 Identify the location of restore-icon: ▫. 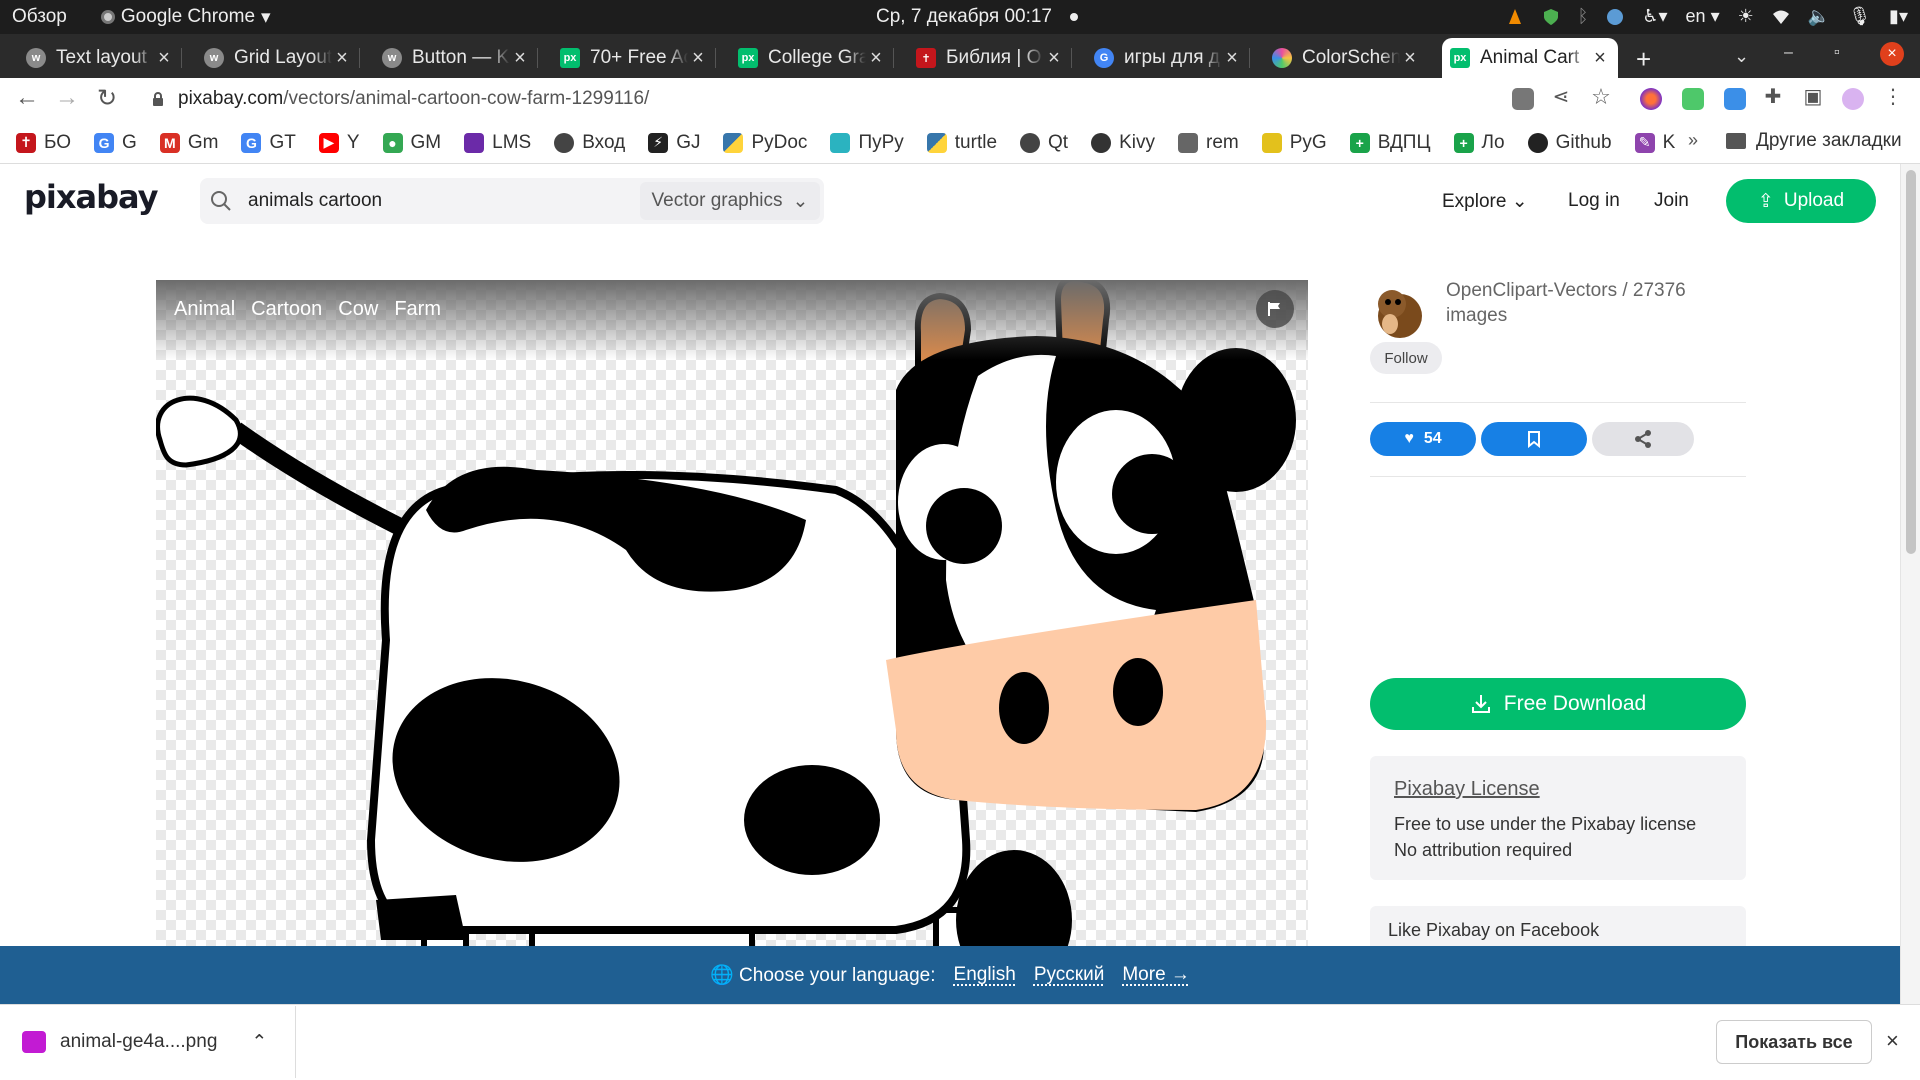
(1837, 53).